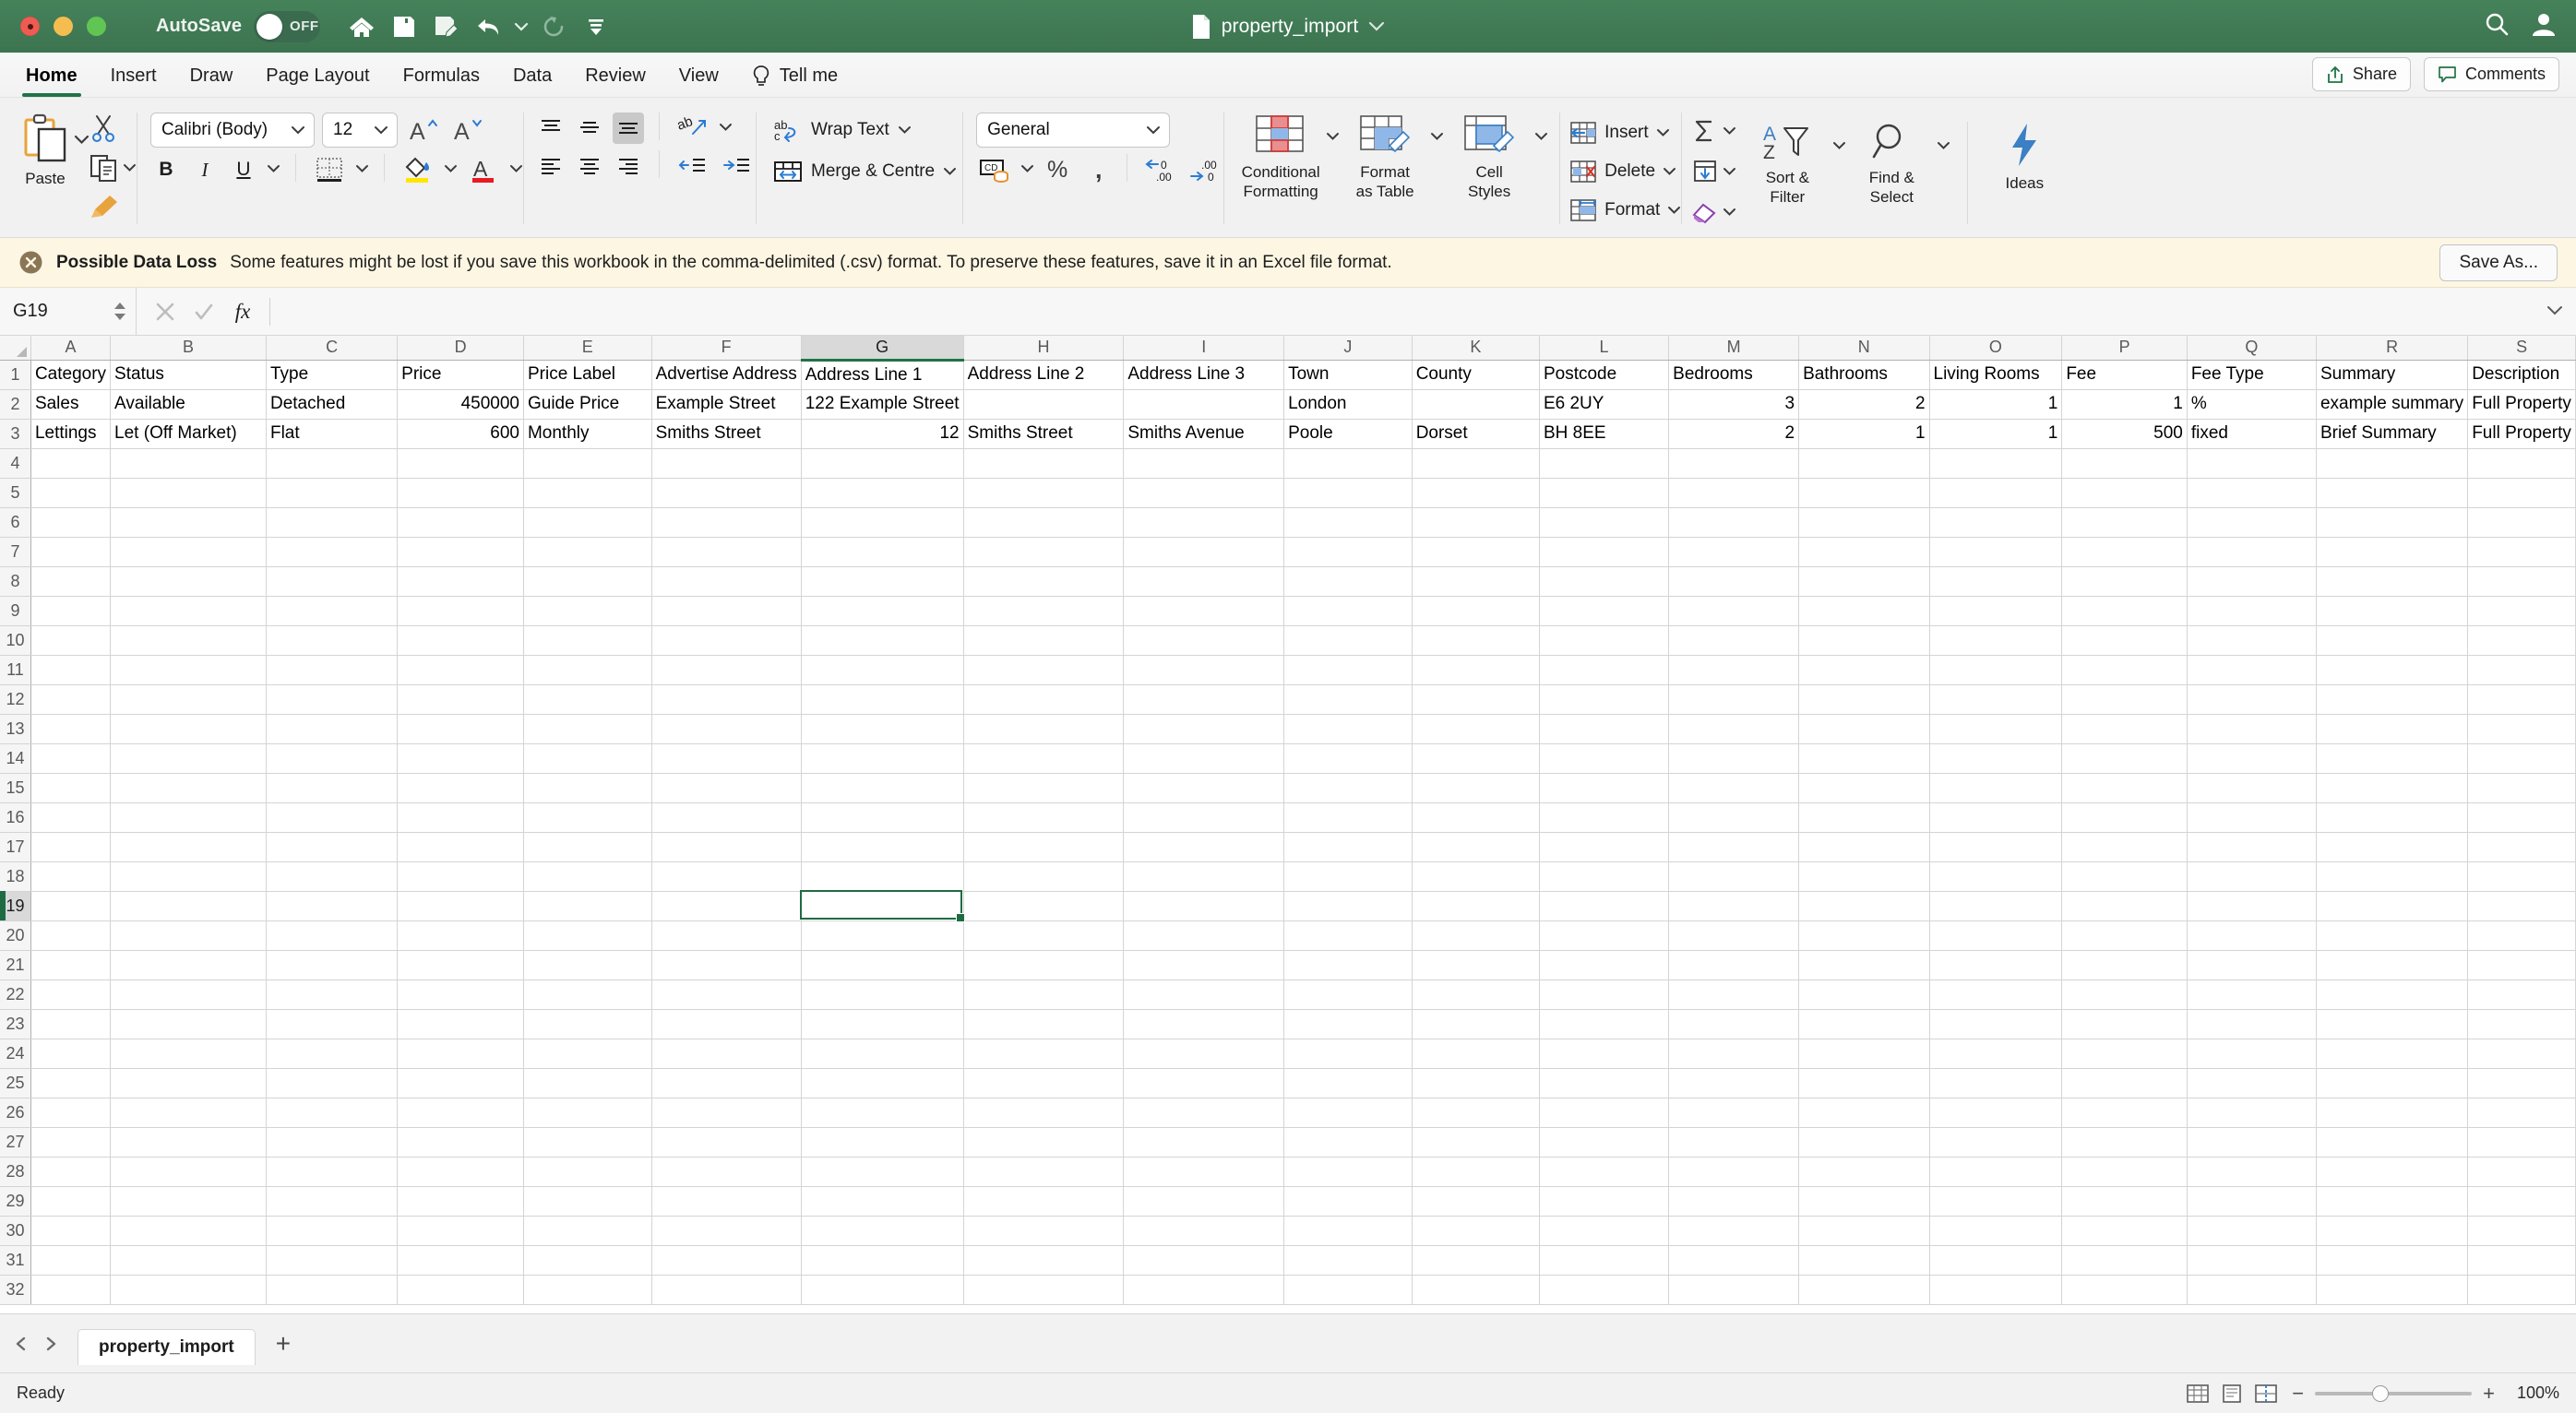 The image size is (2576, 1413). Describe the element at coordinates (460, 1201) in the screenshot. I see `cell-D29` at that location.